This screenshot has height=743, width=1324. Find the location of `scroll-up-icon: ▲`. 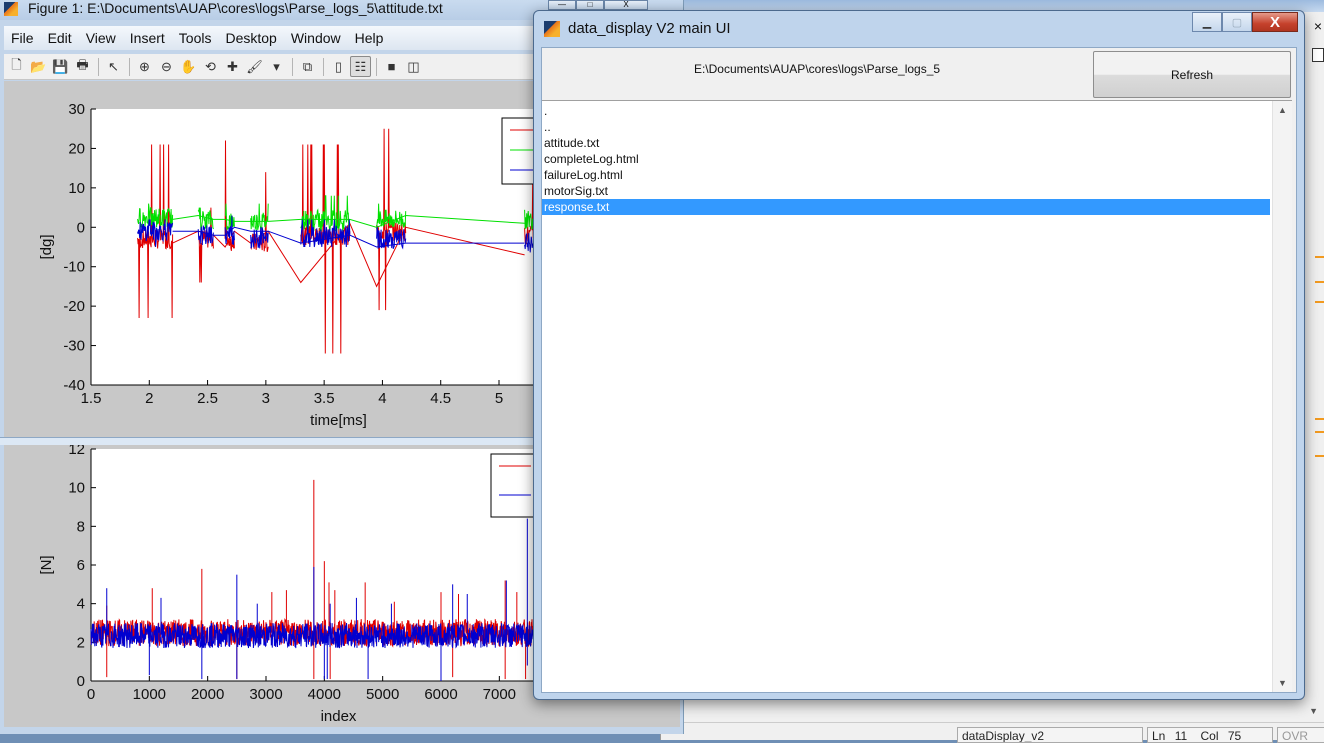

scroll-up-icon: ▲ is located at coordinates (1282, 110).